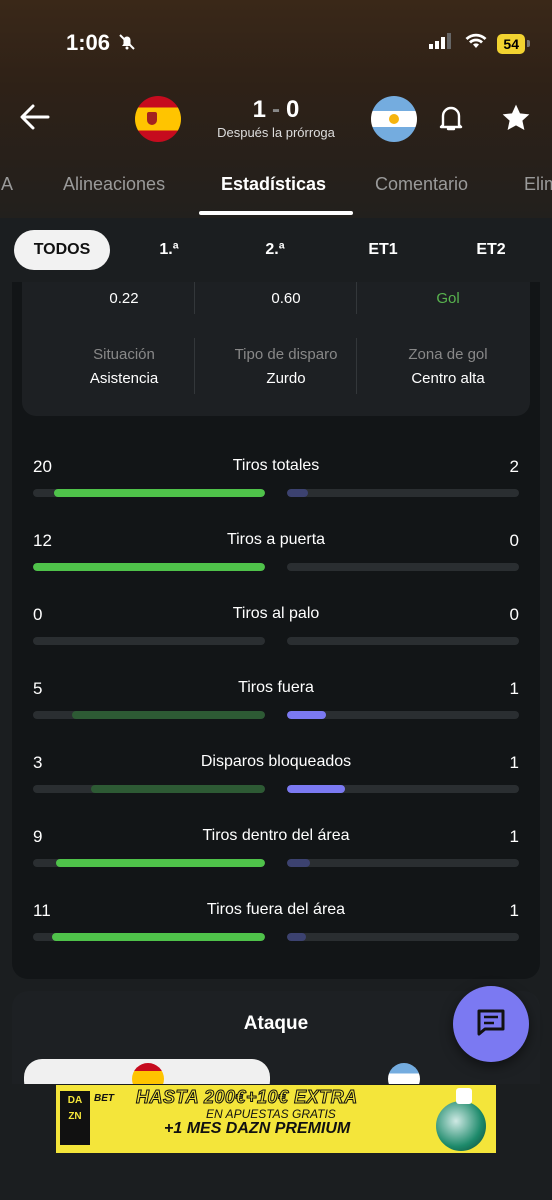 This screenshot has width=552, height=1200. Describe the element at coordinates (514, 466) in the screenshot. I see `stat-away-value: 2` at that location.